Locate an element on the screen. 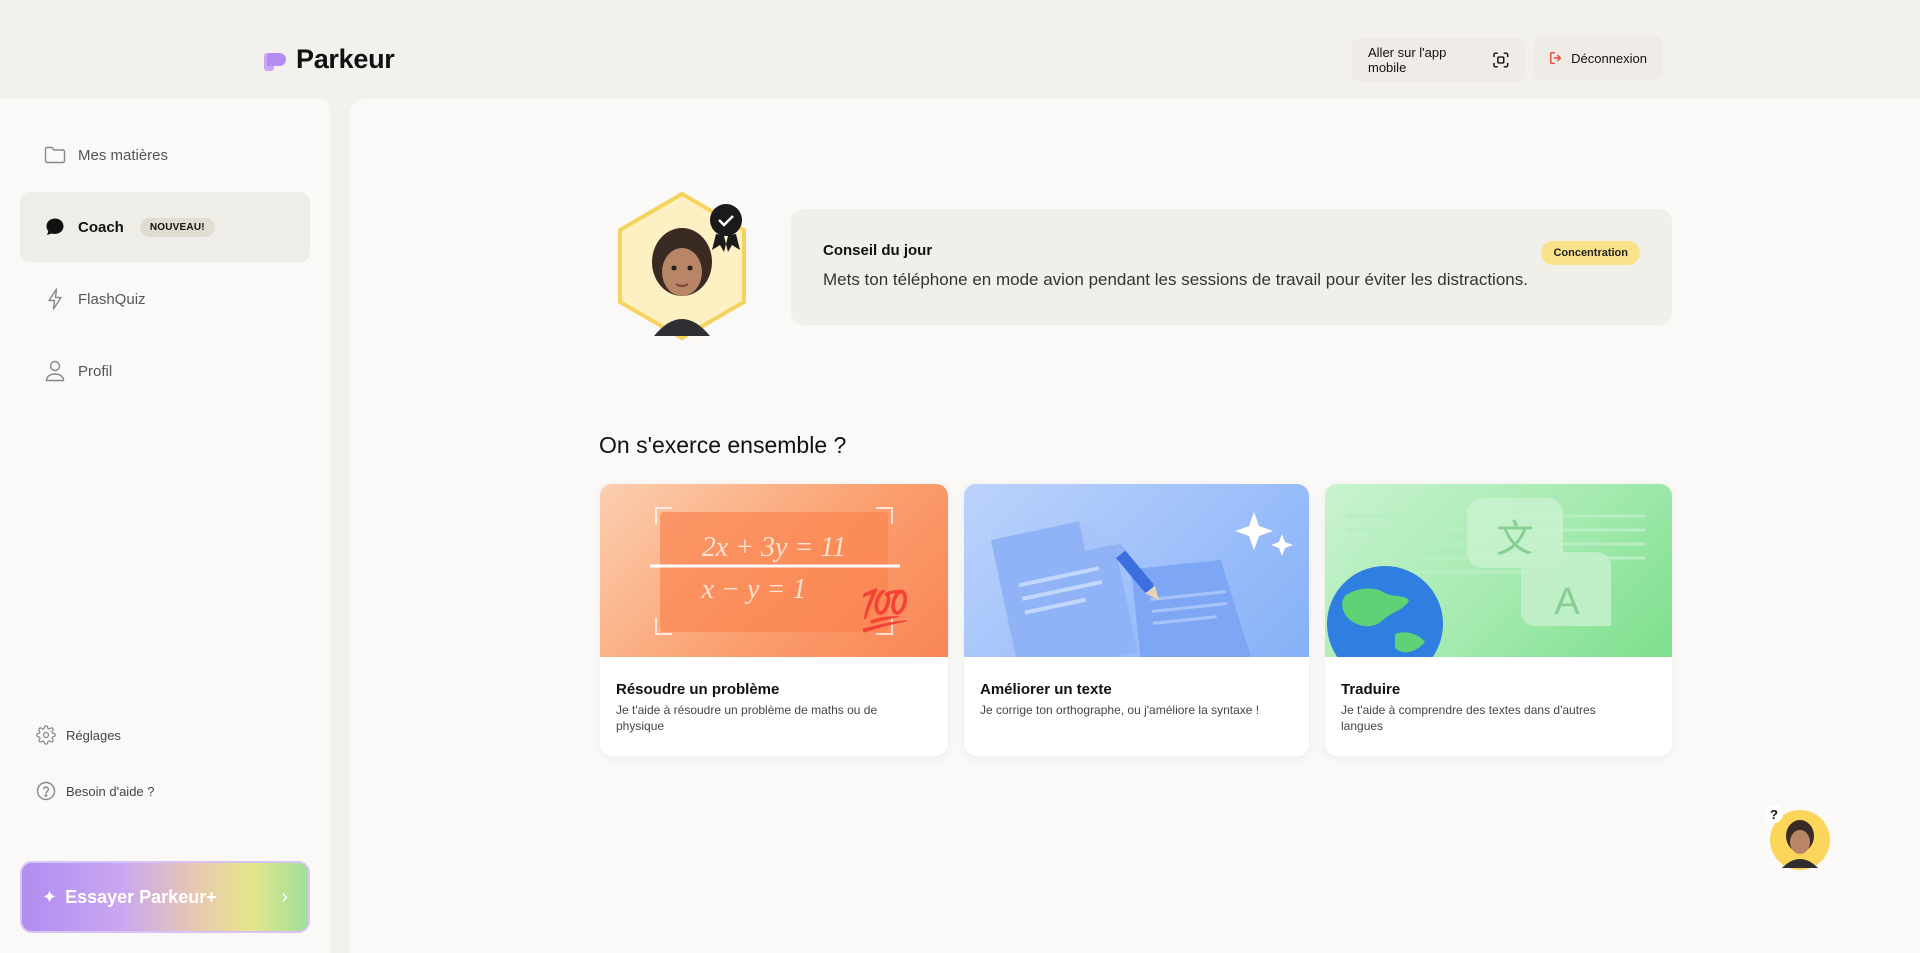 The image size is (1920, 953). logout-label: Déconnexion is located at coordinates (1609, 58).